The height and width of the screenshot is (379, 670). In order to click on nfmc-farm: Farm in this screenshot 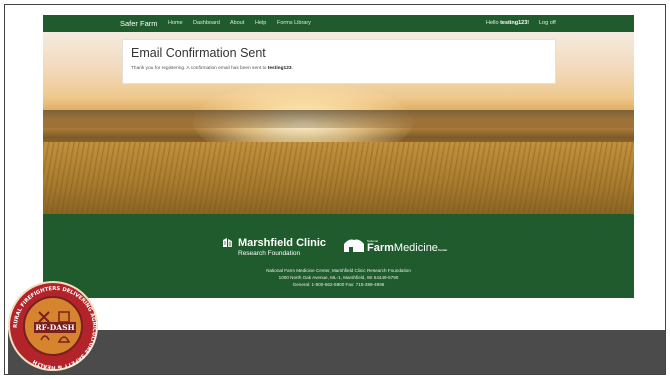, I will do `click(380, 248)`.